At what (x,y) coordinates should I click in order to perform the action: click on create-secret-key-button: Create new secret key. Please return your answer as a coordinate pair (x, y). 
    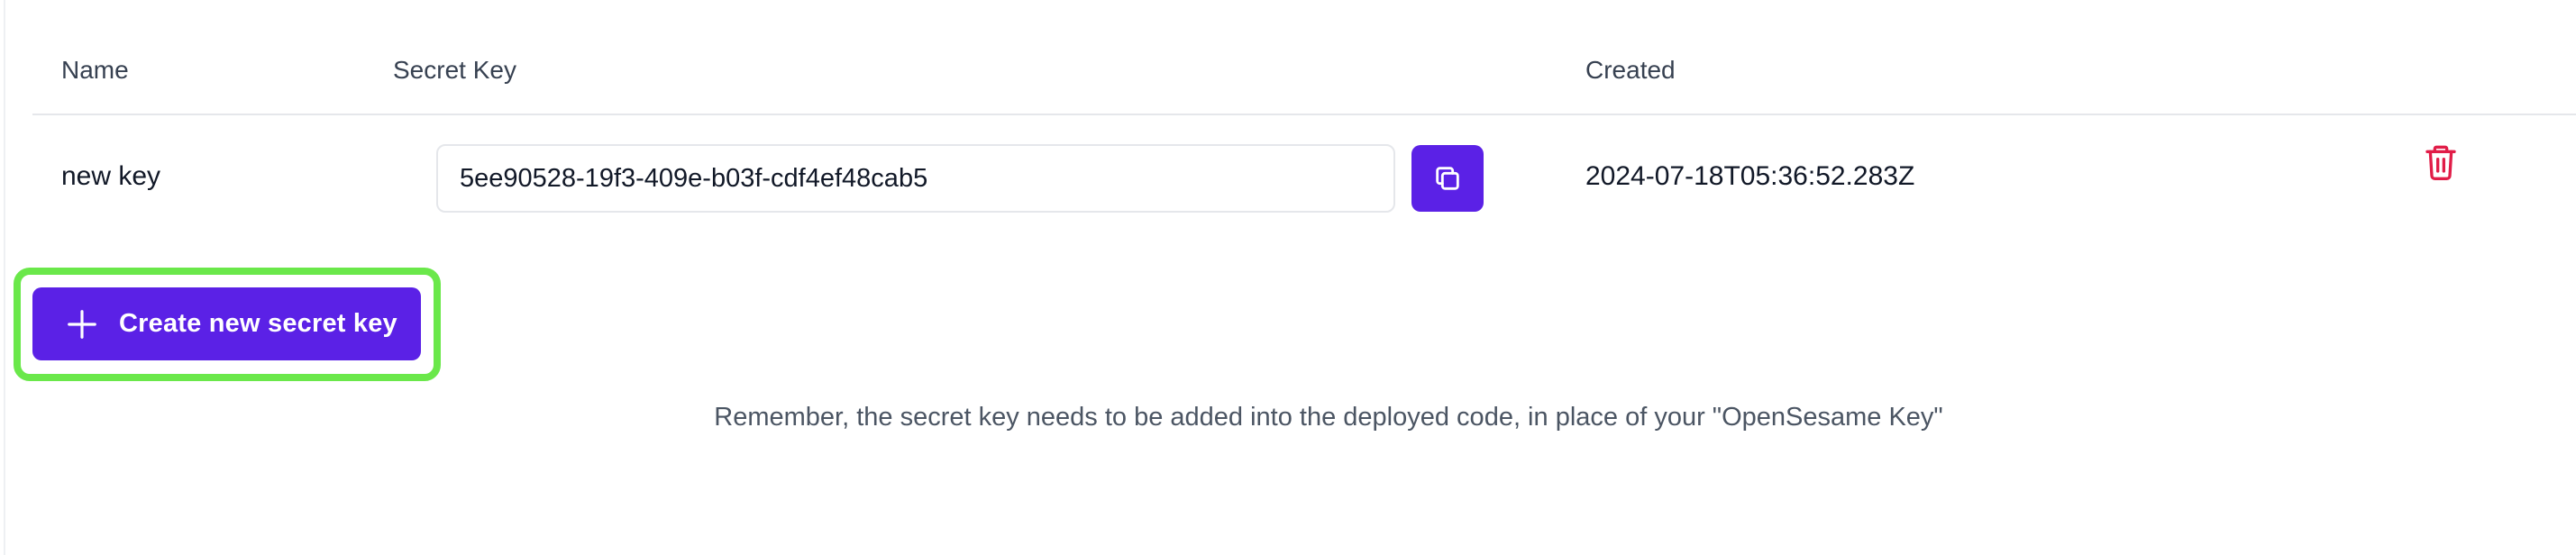
    Looking at the image, I should click on (226, 323).